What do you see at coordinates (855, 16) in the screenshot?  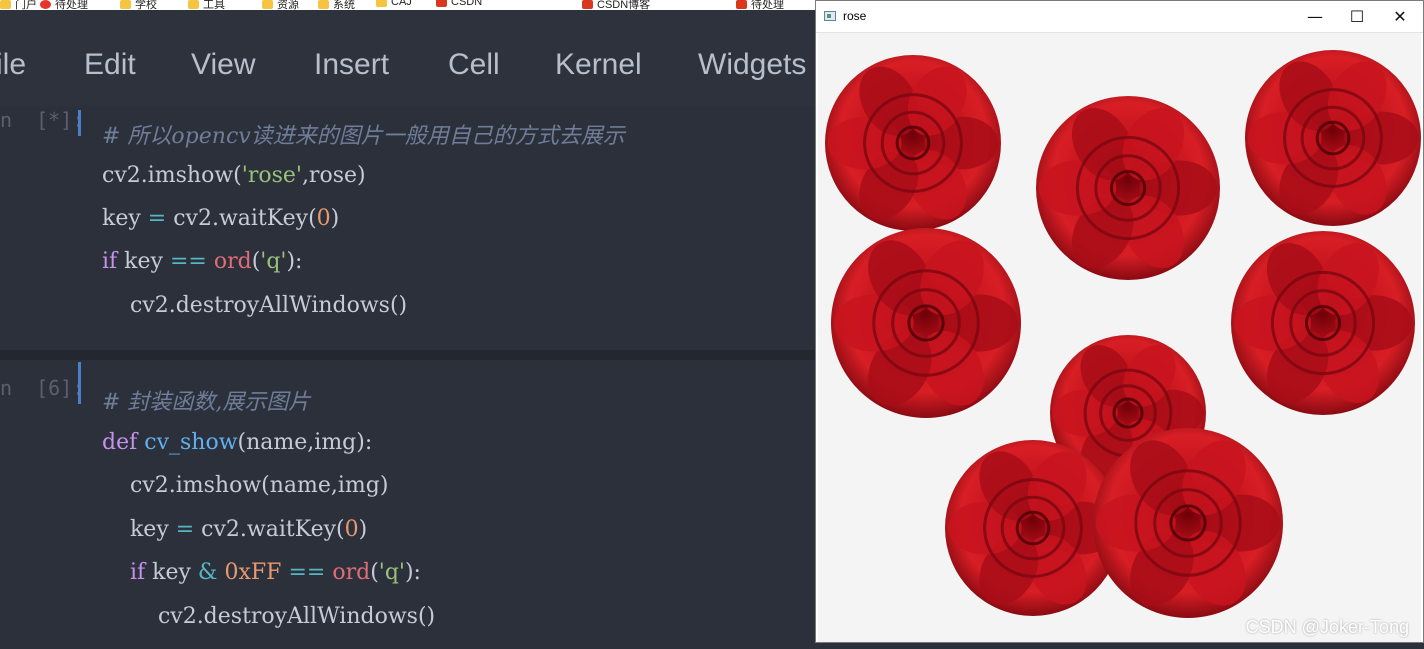 I see `window-title: rose` at bounding box center [855, 16].